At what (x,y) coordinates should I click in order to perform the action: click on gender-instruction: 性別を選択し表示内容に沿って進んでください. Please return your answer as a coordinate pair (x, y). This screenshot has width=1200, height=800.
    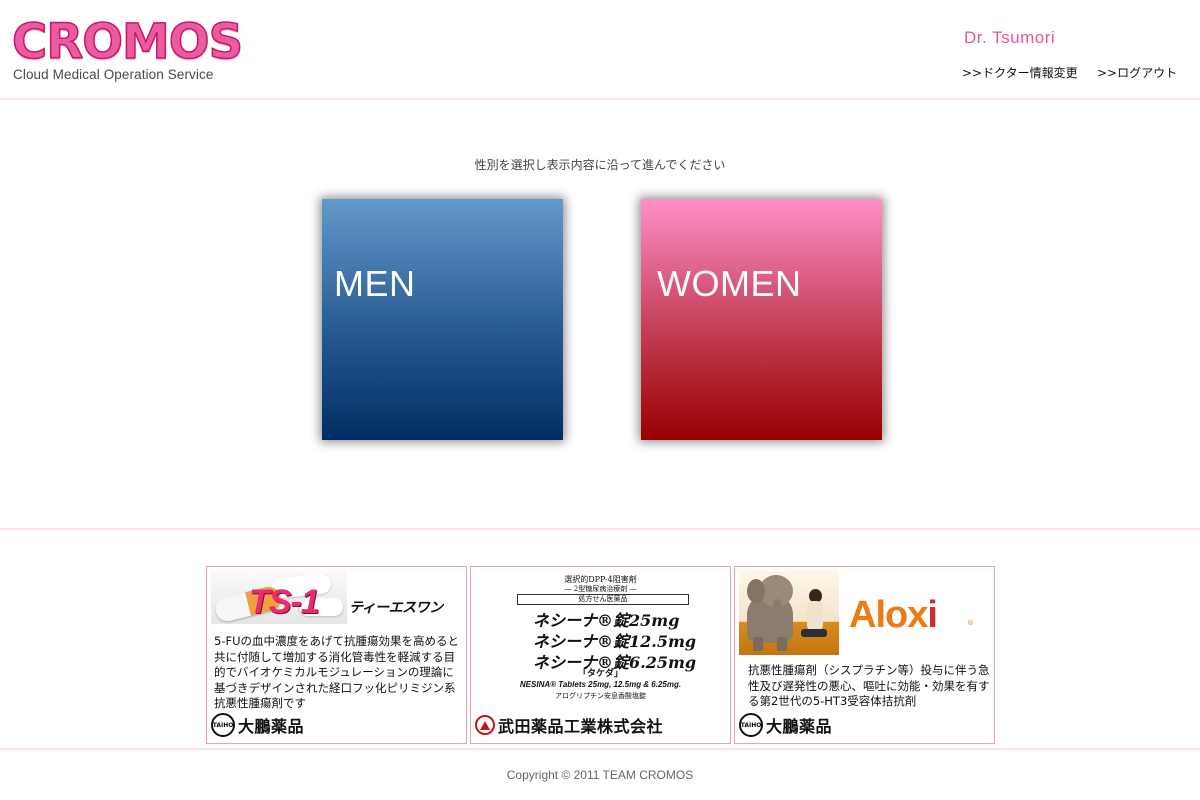
    Looking at the image, I should click on (600, 165).